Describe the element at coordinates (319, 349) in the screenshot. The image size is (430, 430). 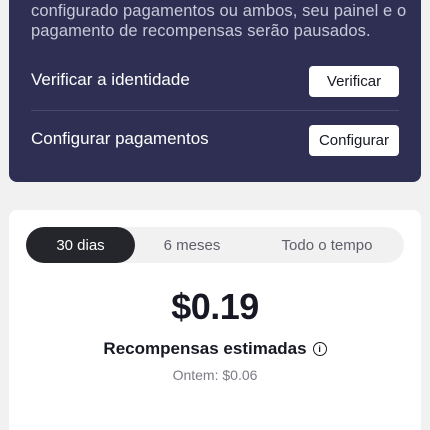
I see `info-icon: i` at that location.